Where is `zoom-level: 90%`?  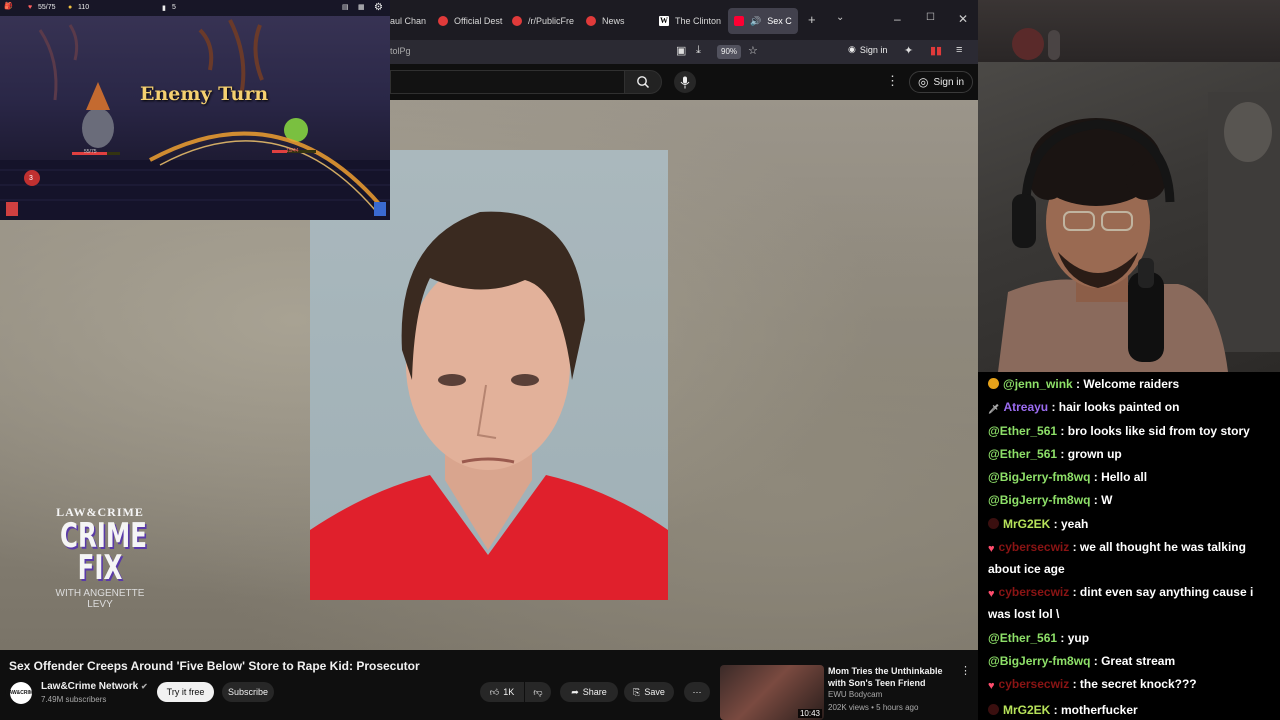 zoom-level: 90% is located at coordinates (729, 52).